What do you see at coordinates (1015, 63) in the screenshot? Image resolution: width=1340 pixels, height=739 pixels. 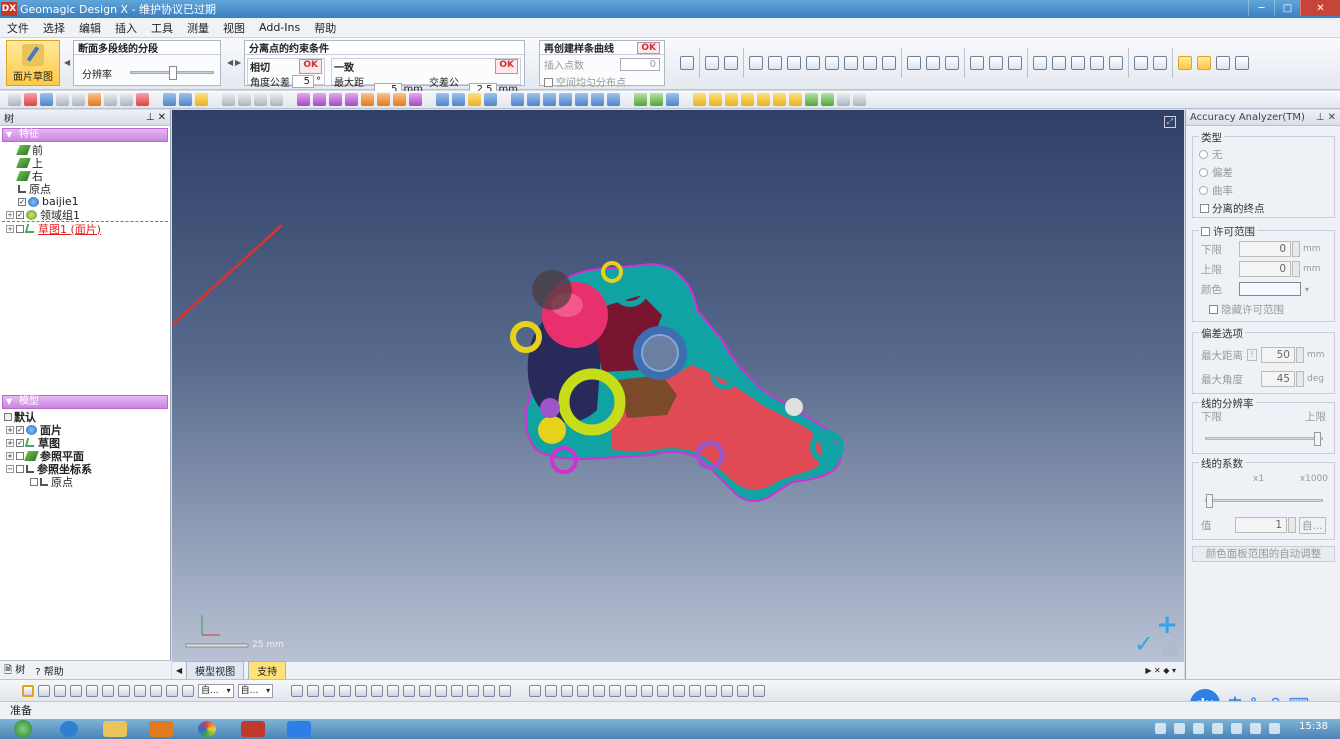 I see `split-icon` at bounding box center [1015, 63].